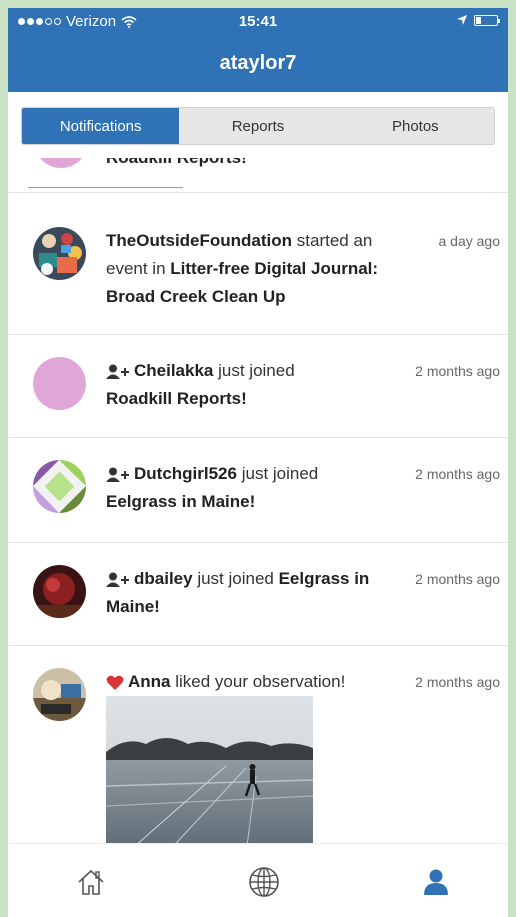 The image size is (516, 917). I want to click on segmented-tabs: Notifications Reports Photos, so click(258, 126).